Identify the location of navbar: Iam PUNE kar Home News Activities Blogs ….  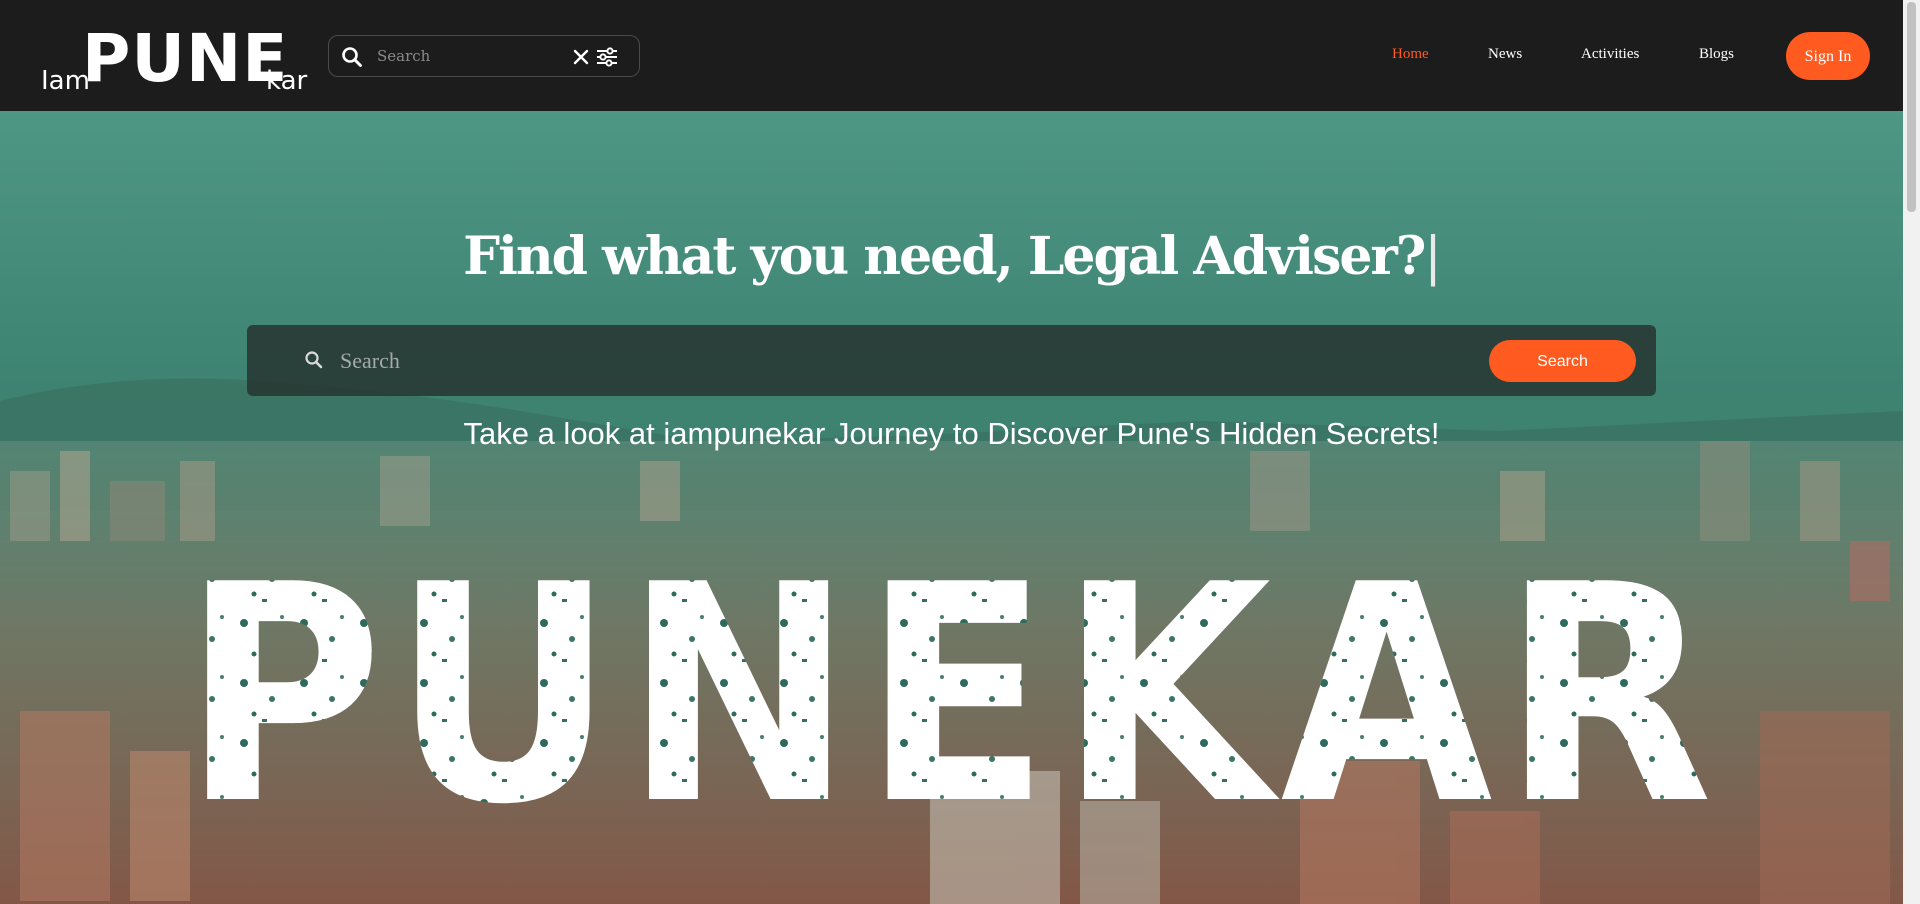
(951, 55).